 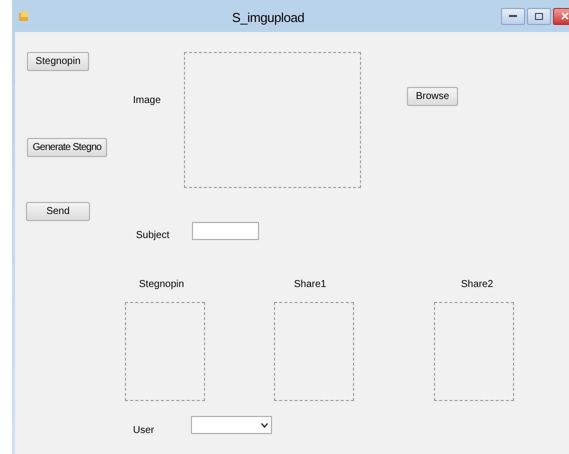 What do you see at coordinates (161, 285) in the screenshot?
I see `preview-label: Stegnopin` at bounding box center [161, 285].